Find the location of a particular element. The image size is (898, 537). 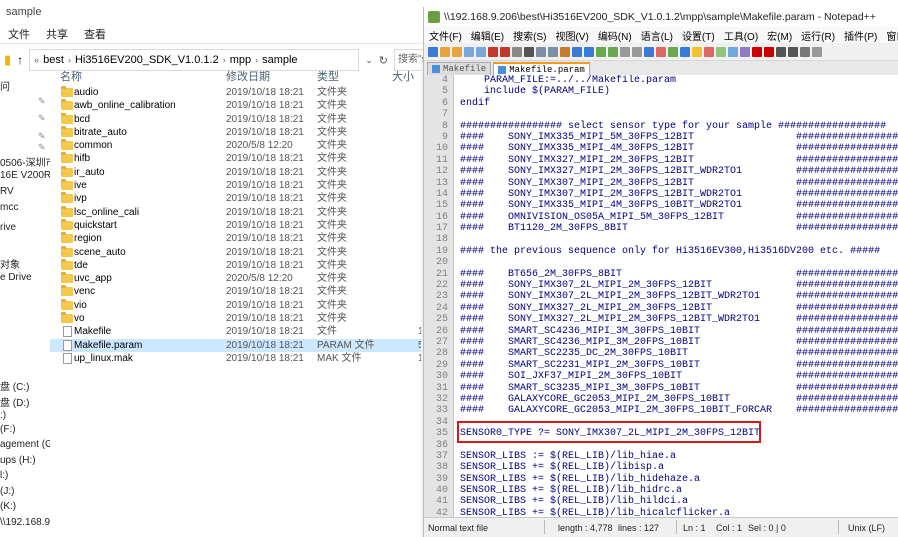

ribbon-tab-file: 文件 is located at coordinates (19, 34).